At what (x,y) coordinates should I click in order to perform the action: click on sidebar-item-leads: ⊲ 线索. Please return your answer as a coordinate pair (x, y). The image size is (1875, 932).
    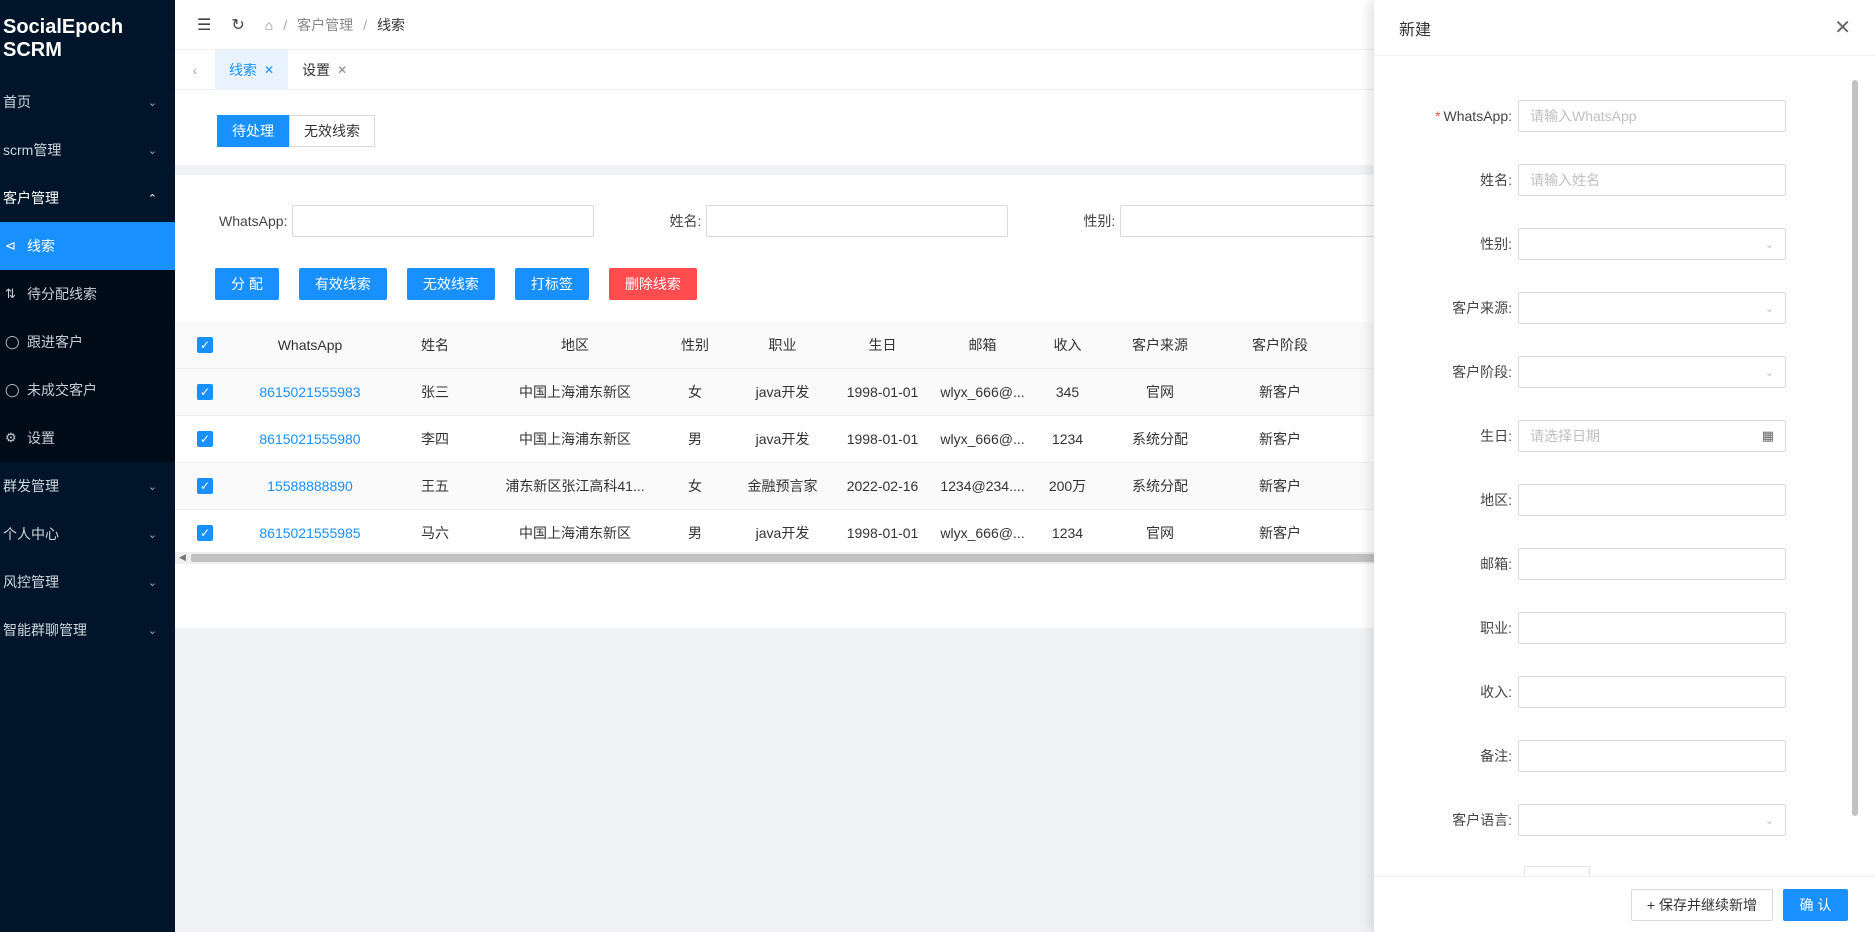
    Looking at the image, I should click on (87, 246).